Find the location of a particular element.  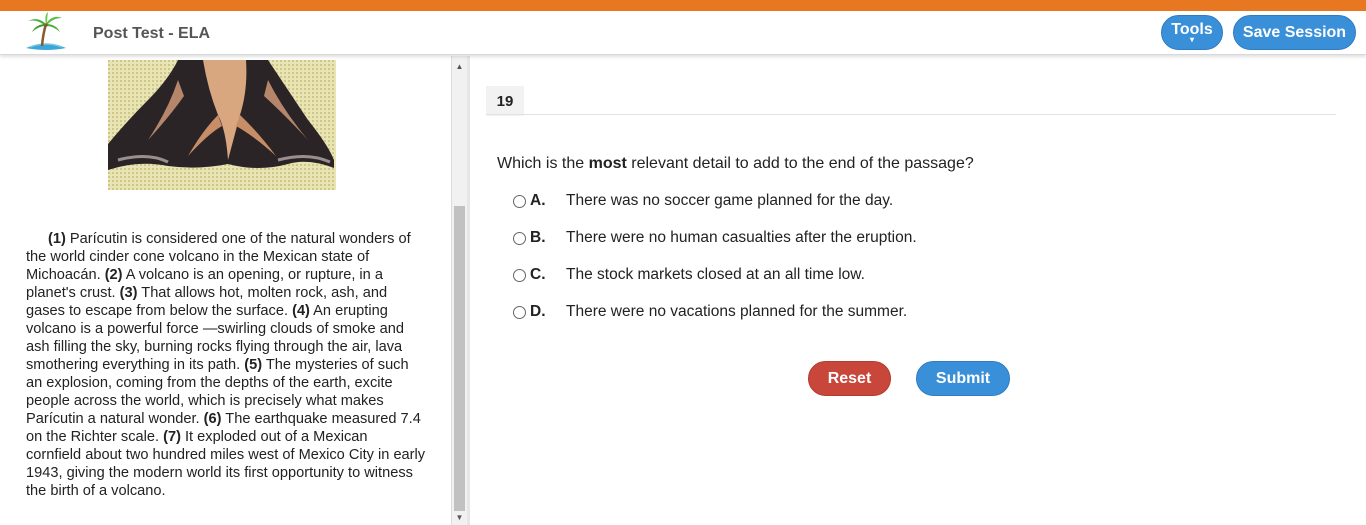

submit-button: Submit is located at coordinates (963, 378).